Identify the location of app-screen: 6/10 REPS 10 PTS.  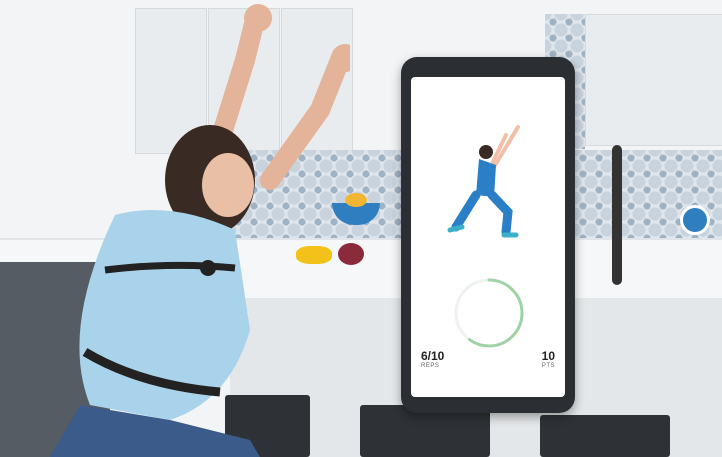
(488, 237).